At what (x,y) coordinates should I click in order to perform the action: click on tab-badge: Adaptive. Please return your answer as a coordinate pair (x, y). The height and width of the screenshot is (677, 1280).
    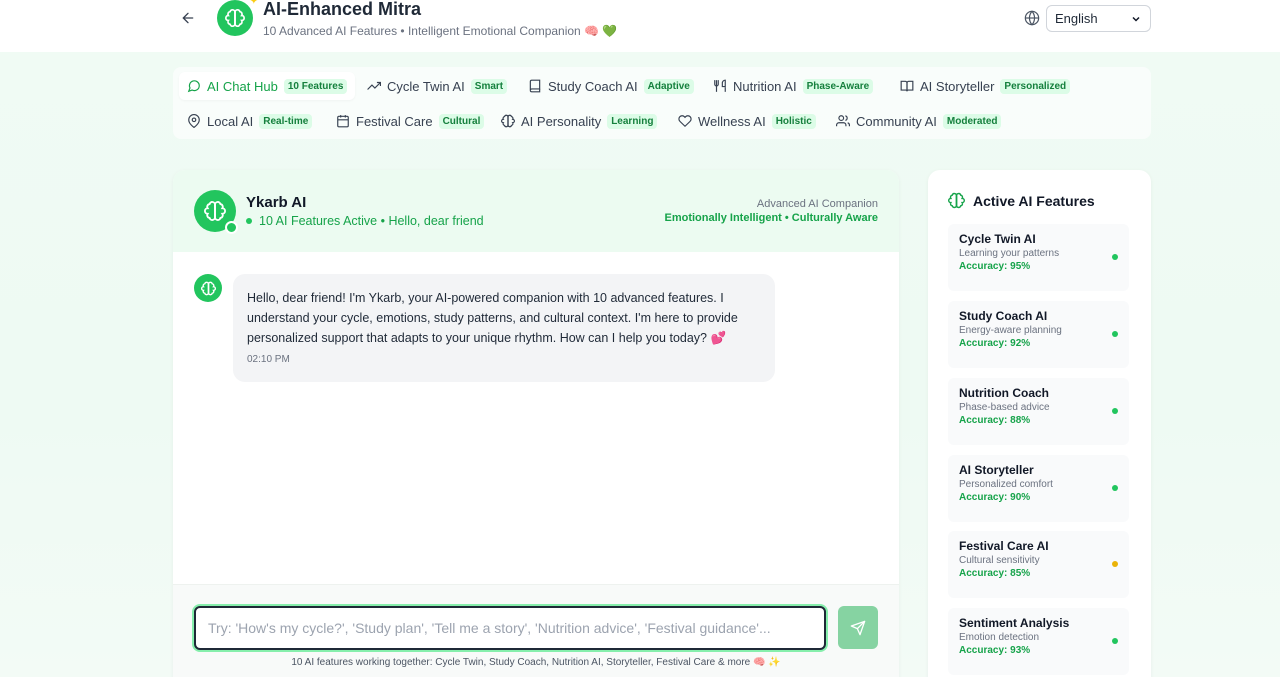
    Looking at the image, I should click on (668, 86).